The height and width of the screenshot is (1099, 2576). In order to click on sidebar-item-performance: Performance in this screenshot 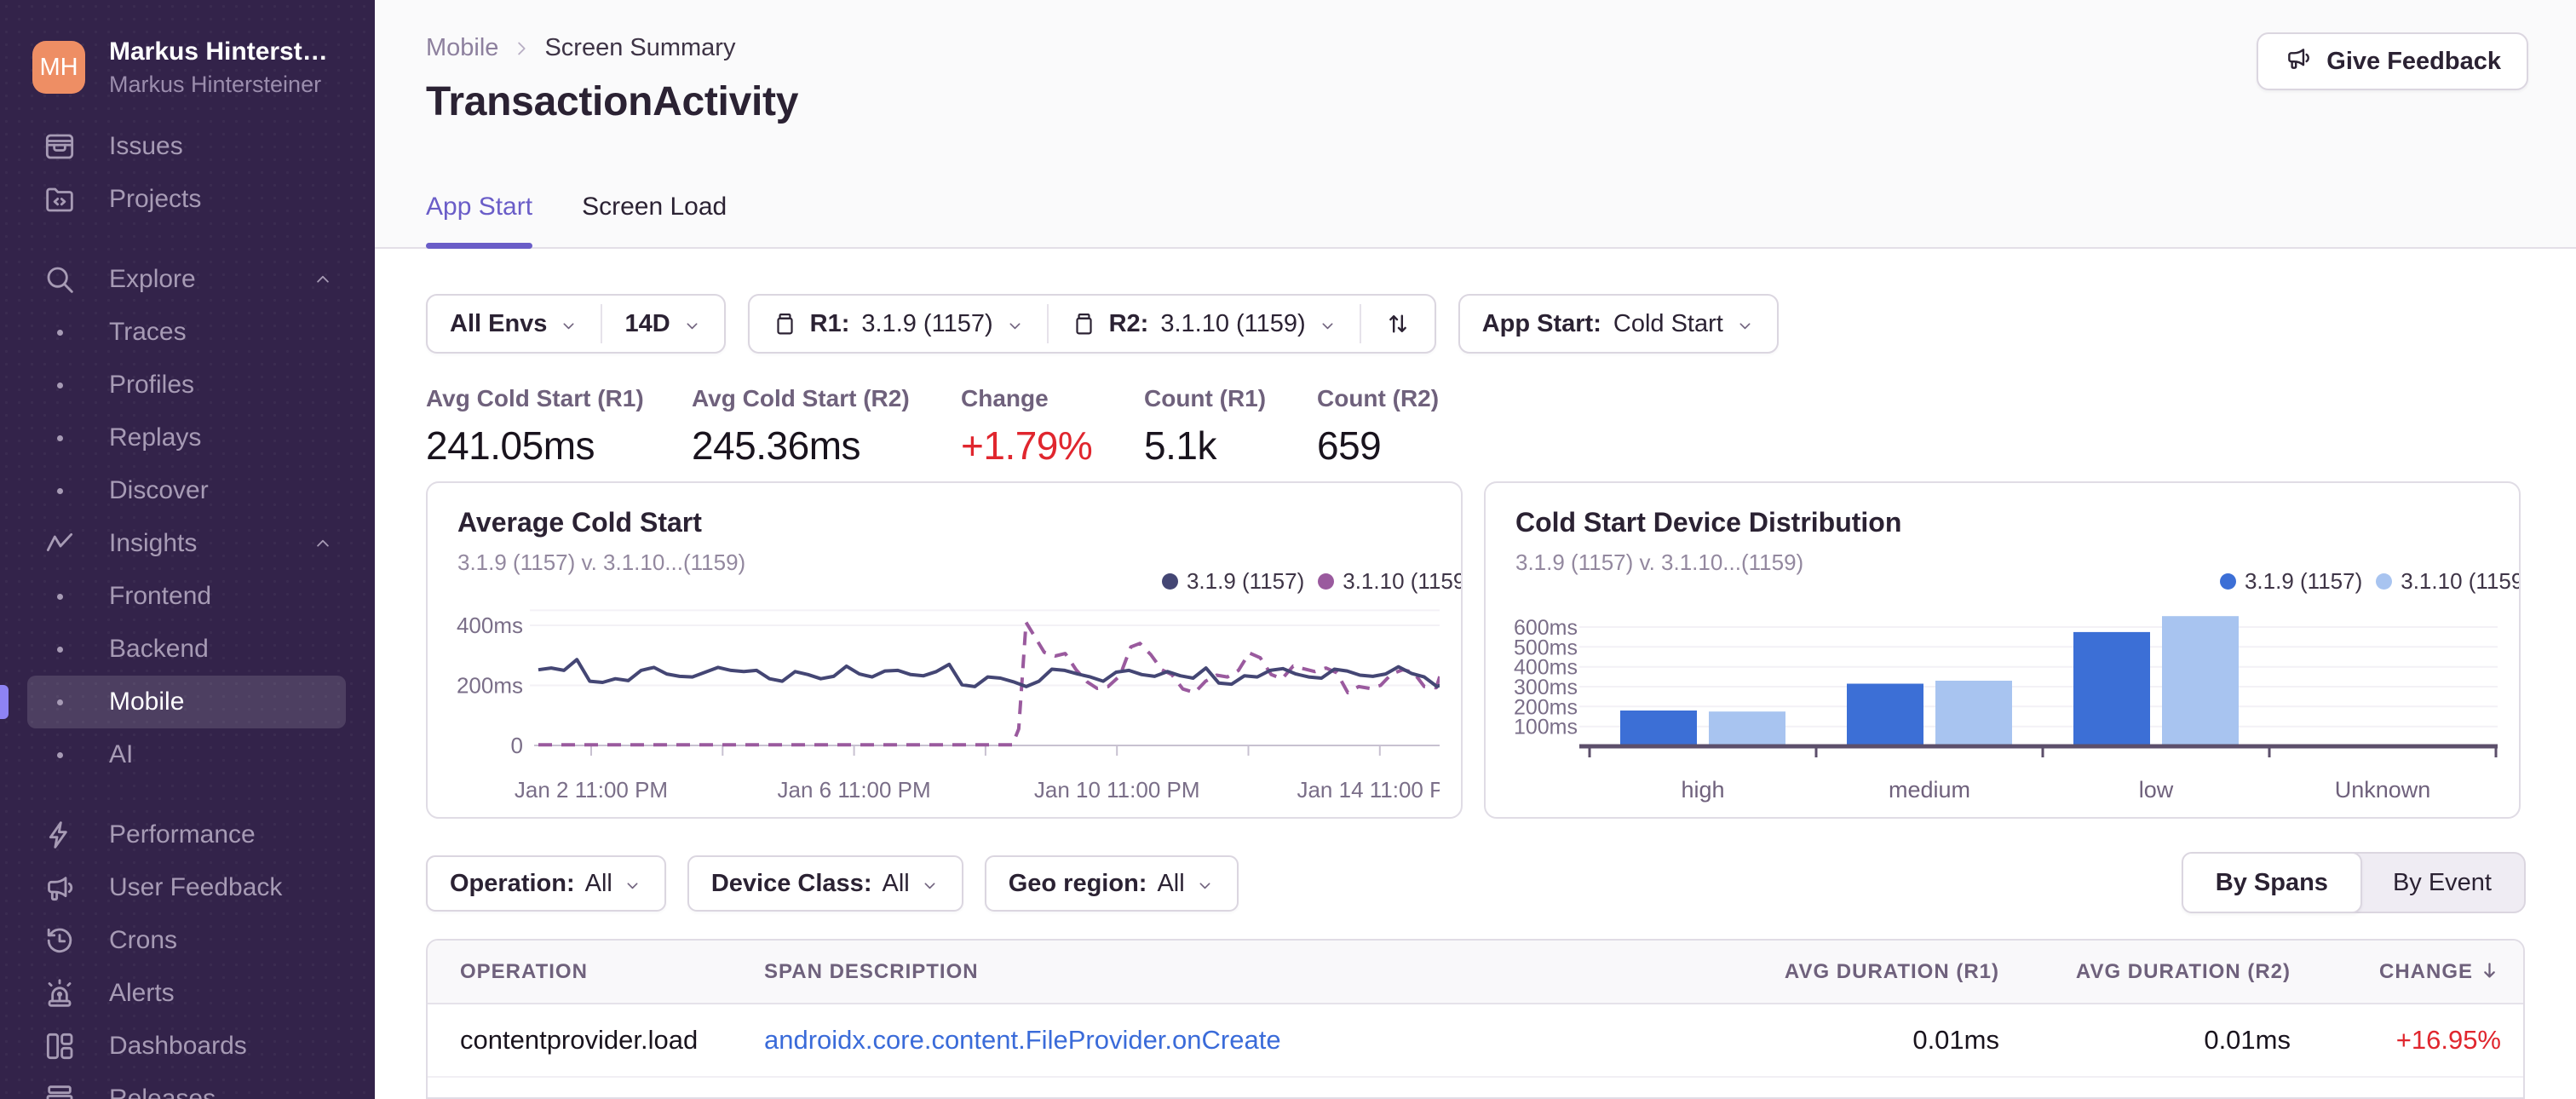, I will do `click(187, 835)`.